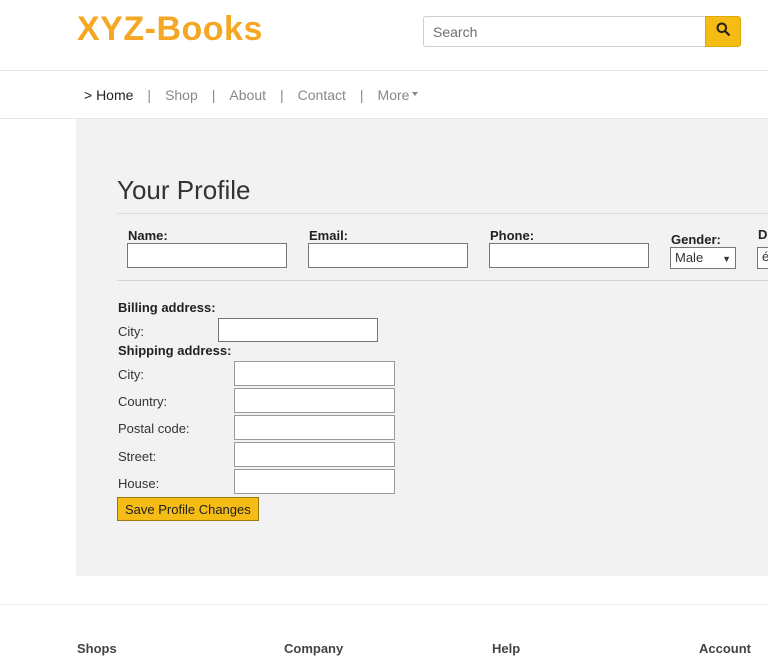  What do you see at coordinates (188, 509) in the screenshot?
I see `save-profile-button: Save Profile Changes` at bounding box center [188, 509].